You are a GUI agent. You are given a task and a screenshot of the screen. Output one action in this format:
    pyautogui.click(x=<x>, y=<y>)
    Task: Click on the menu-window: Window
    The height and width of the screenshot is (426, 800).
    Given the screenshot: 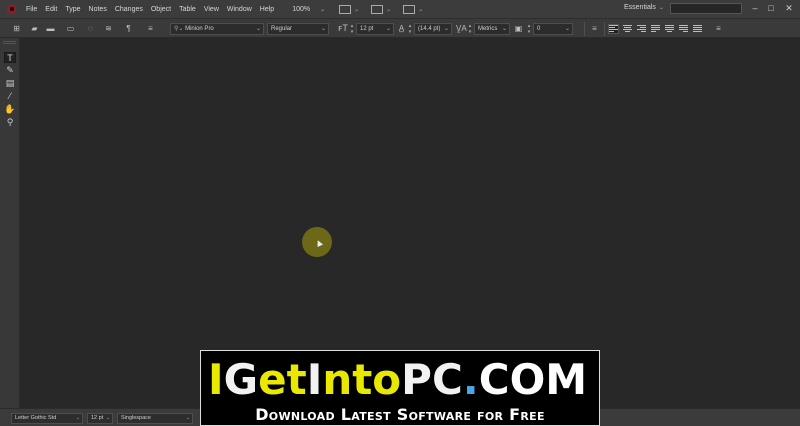 What is the action you would take?
    pyautogui.click(x=239, y=9)
    